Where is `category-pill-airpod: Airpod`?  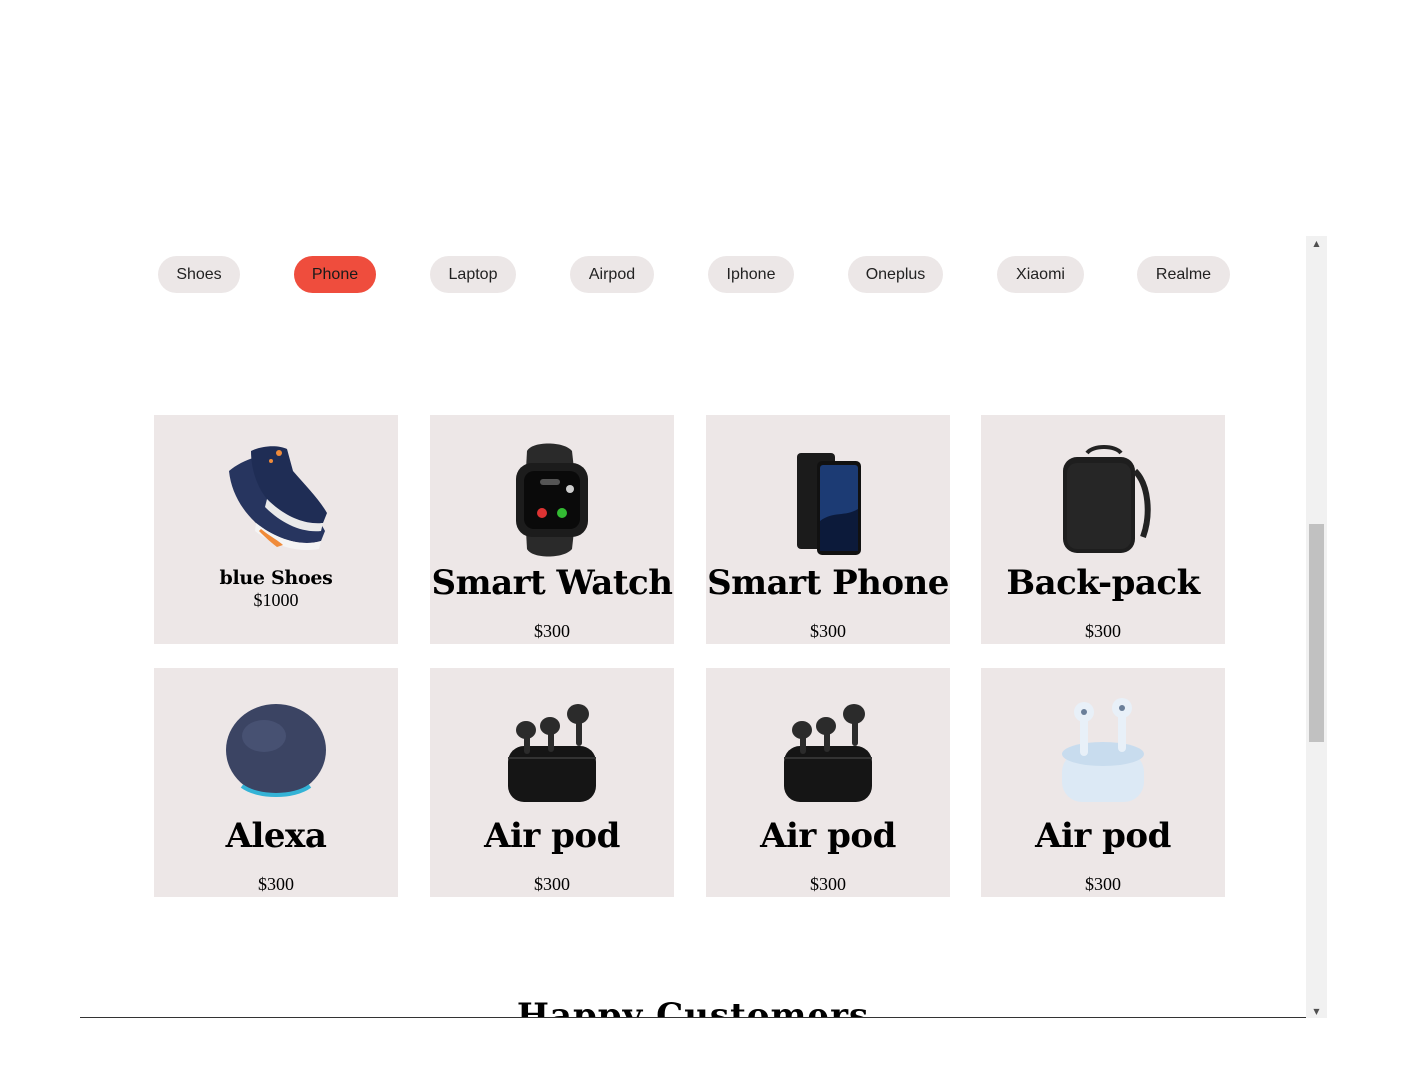 category-pill-airpod: Airpod is located at coordinates (612, 274).